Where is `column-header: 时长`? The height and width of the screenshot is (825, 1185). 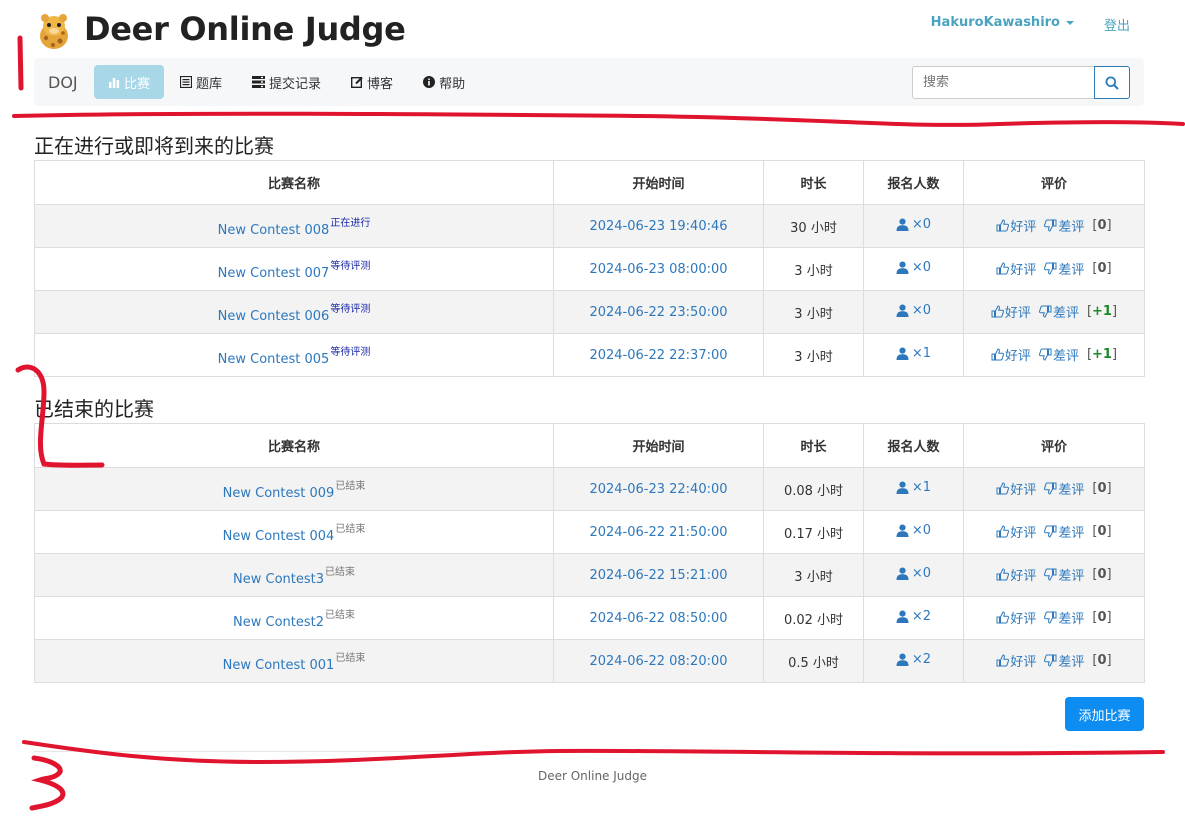 column-header: 时长 is located at coordinates (813, 445).